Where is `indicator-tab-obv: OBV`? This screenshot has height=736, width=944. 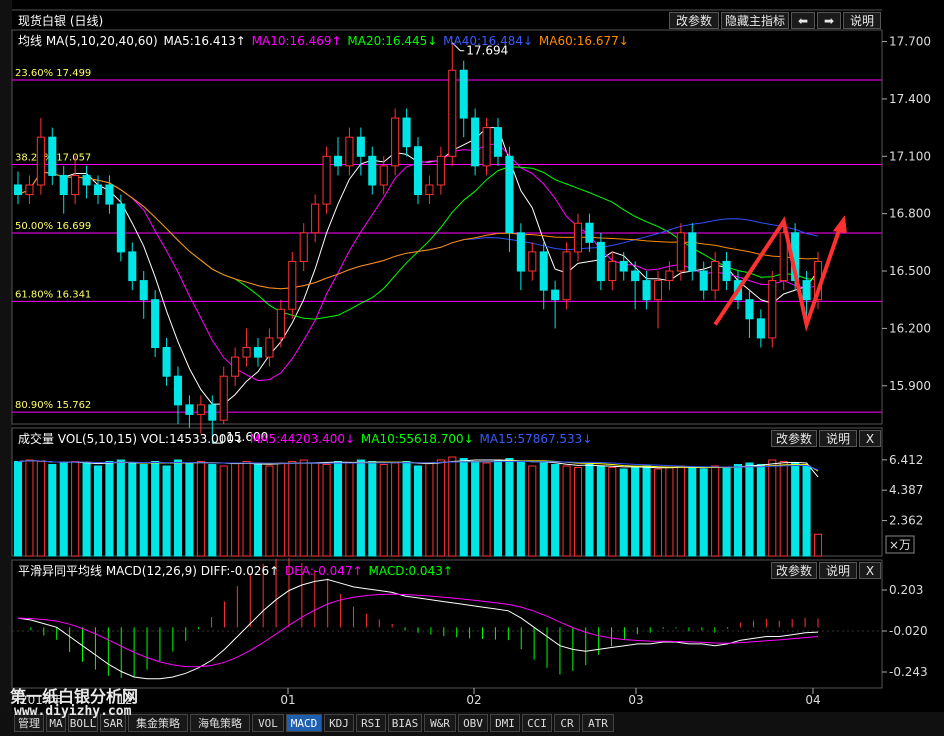
indicator-tab-obv: OBV is located at coordinates (473, 723).